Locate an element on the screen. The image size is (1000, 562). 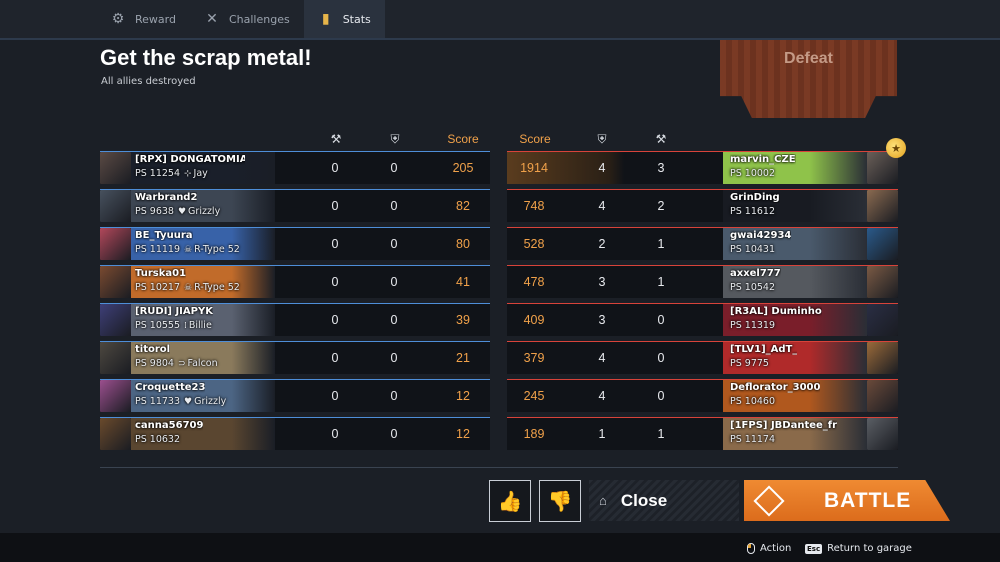
tab-stats: ▮ Stats is located at coordinates (344, 19).